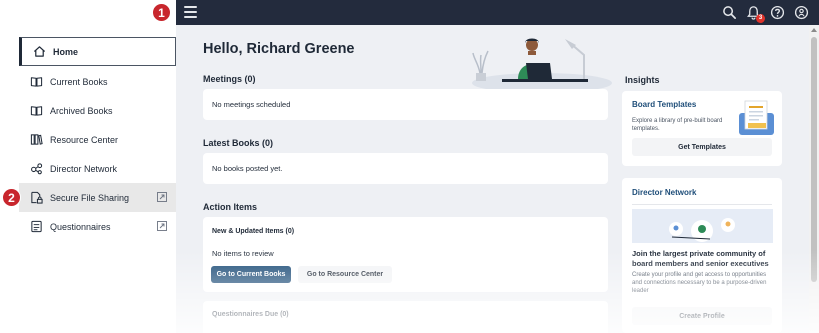  I want to click on sidebar-item-current-books: Current Books, so click(97, 81).